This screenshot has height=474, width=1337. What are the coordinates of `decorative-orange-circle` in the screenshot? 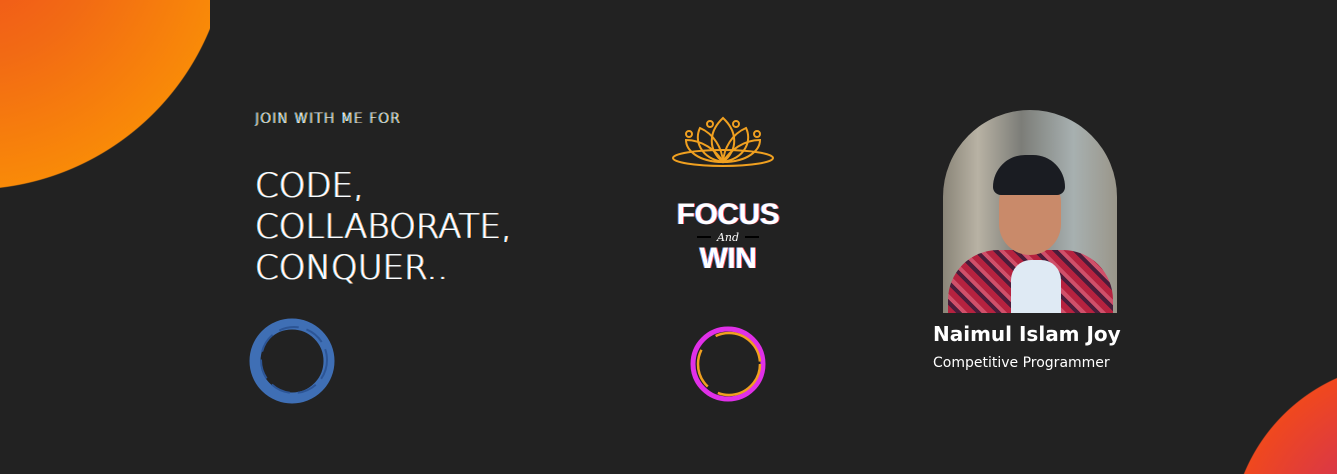 It's located at (105, 97).